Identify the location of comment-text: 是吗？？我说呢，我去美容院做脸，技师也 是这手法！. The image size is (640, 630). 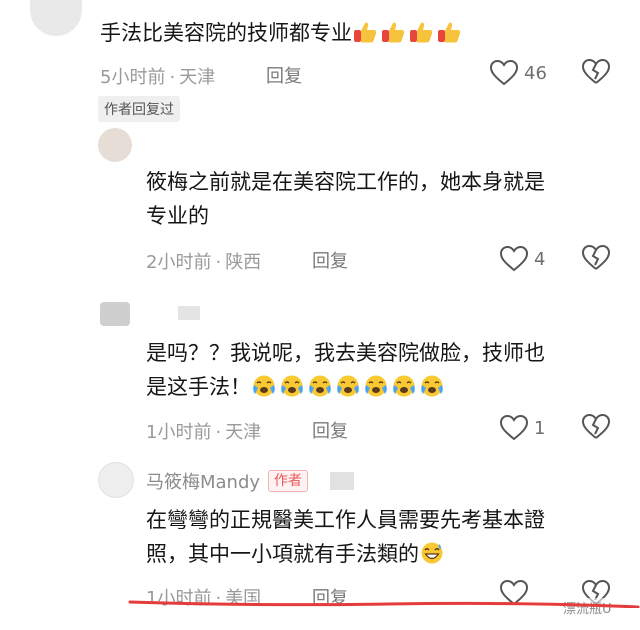
(345, 370).